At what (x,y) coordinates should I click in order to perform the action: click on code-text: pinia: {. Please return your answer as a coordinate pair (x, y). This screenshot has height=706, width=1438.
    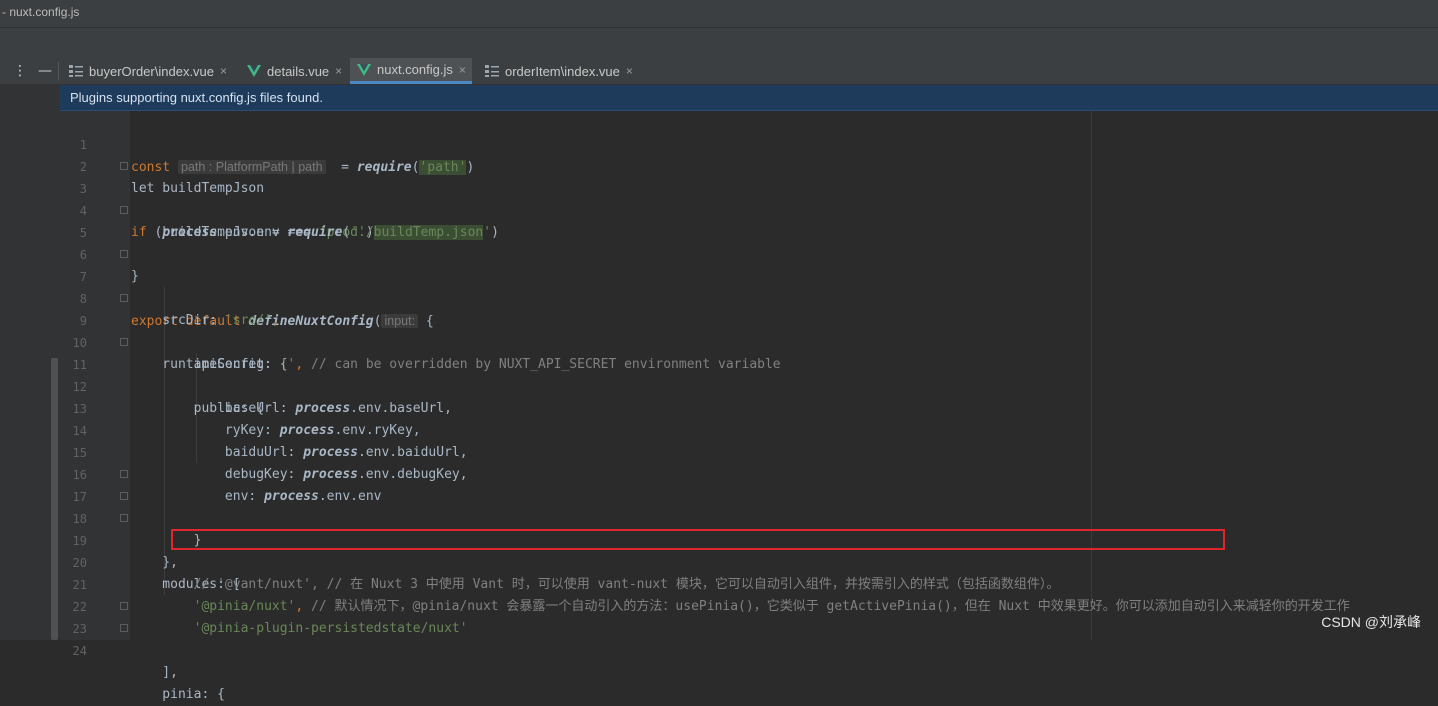
    Looking at the image, I should click on (178, 694).